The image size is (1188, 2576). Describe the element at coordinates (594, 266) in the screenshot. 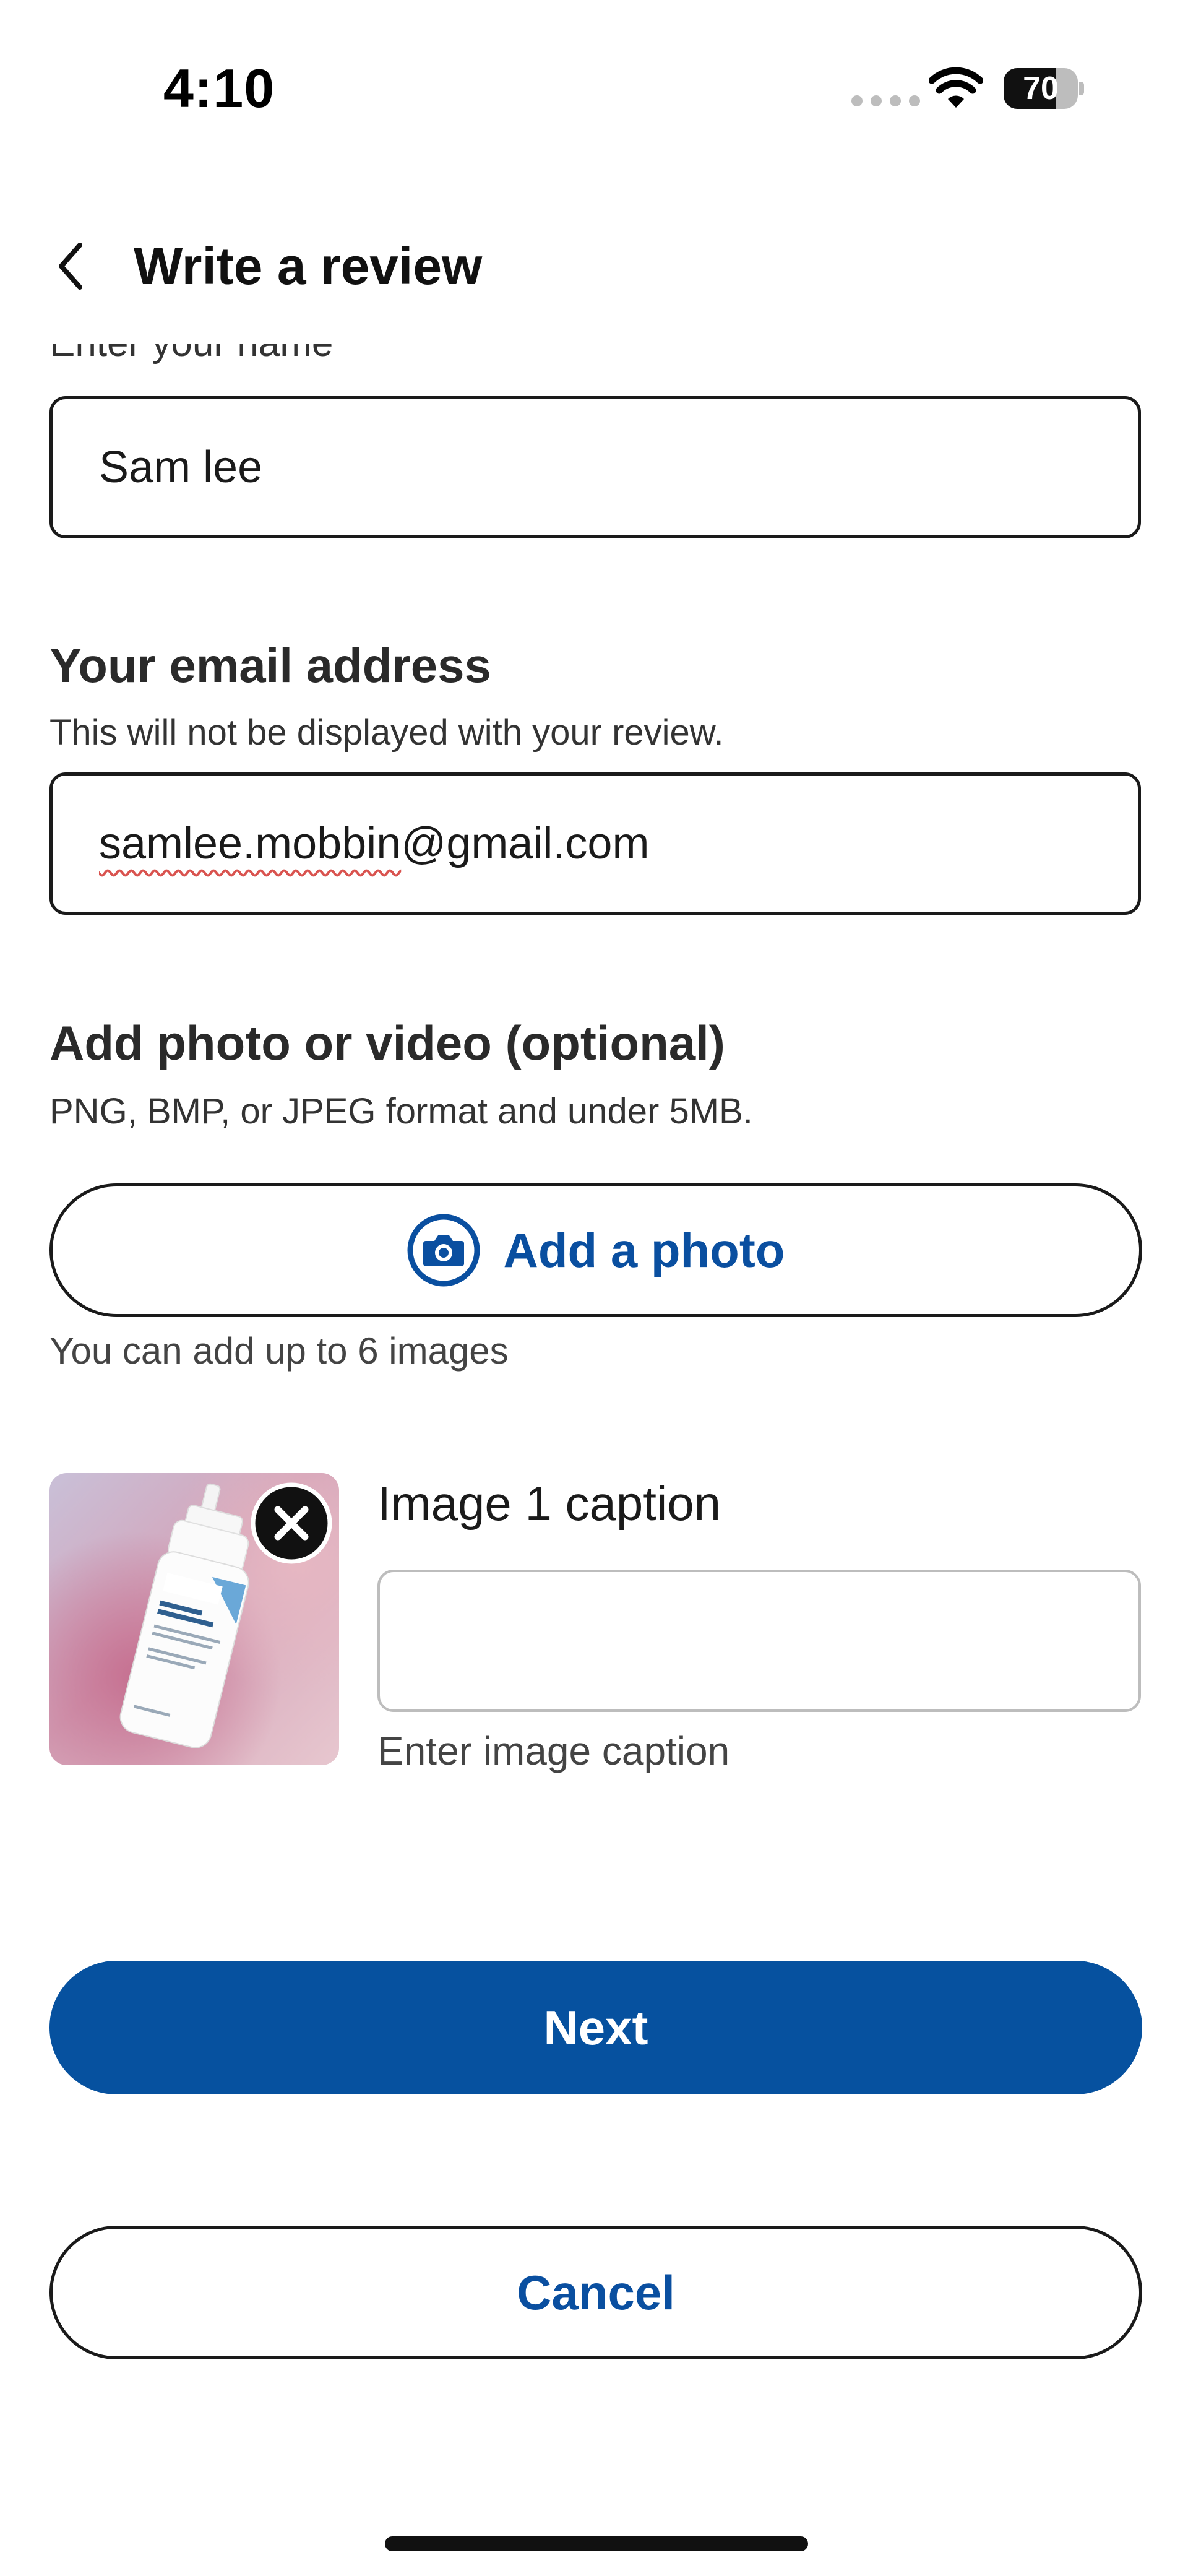

I see `header: Write a review` at that location.